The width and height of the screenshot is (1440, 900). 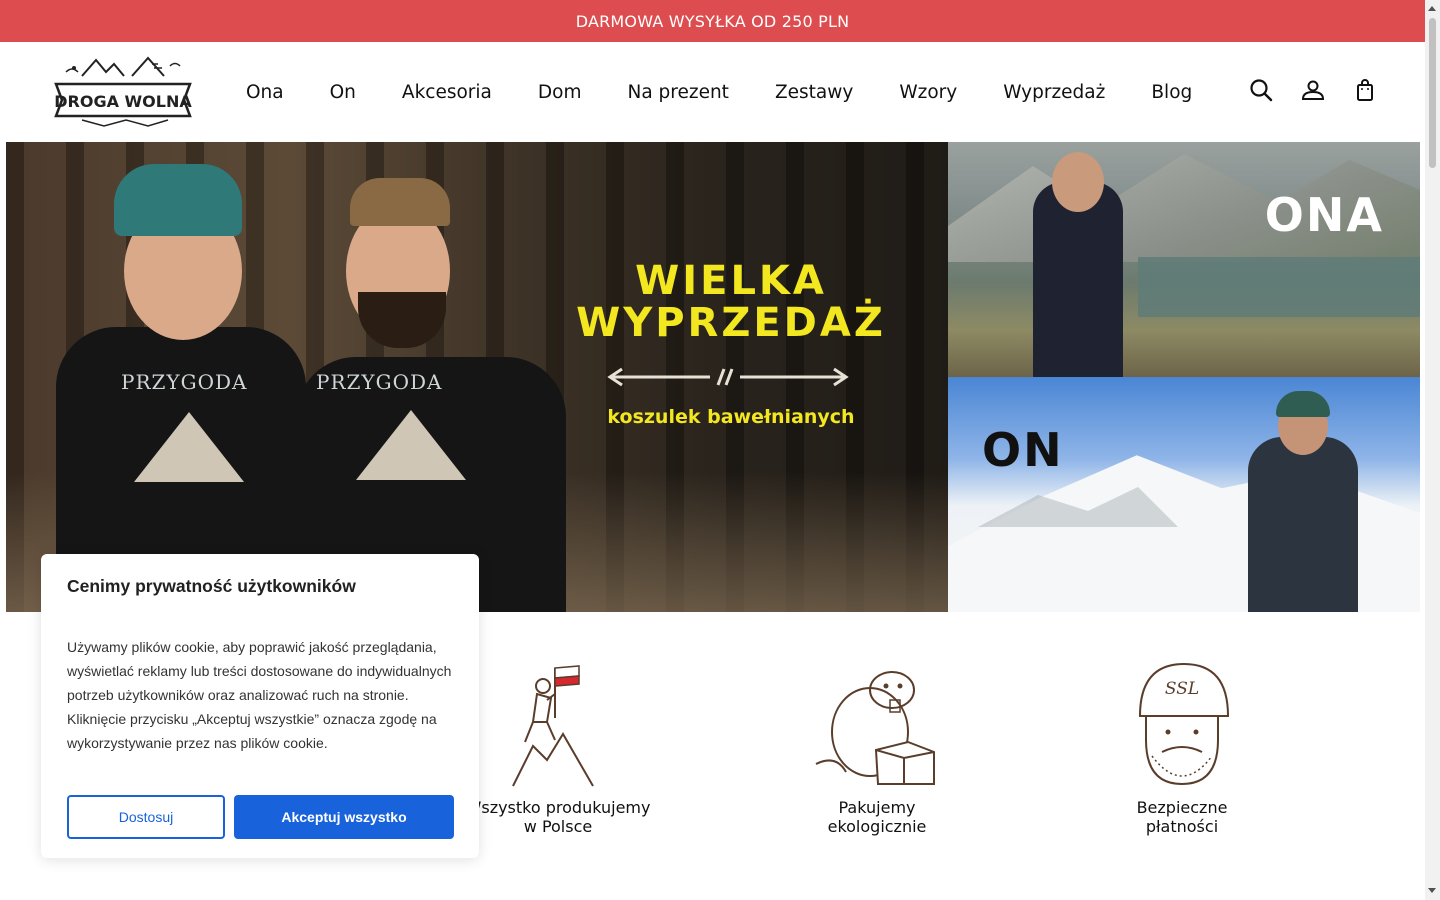 What do you see at coordinates (344, 817) in the screenshot?
I see `accept-all-button: Akceptuj wszystko` at bounding box center [344, 817].